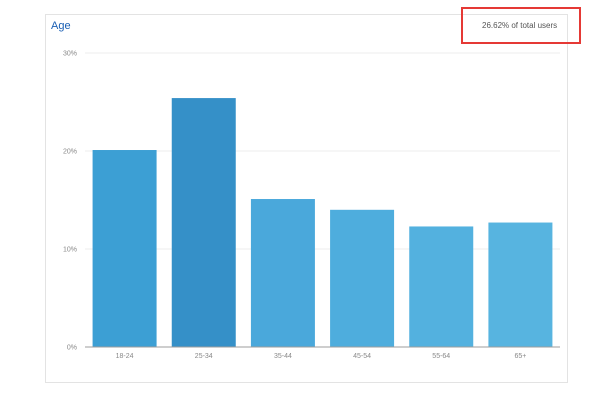 The height and width of the screenshot is (400, 600). I want to click on x-tick-label: 35-44, so click(283, 356).